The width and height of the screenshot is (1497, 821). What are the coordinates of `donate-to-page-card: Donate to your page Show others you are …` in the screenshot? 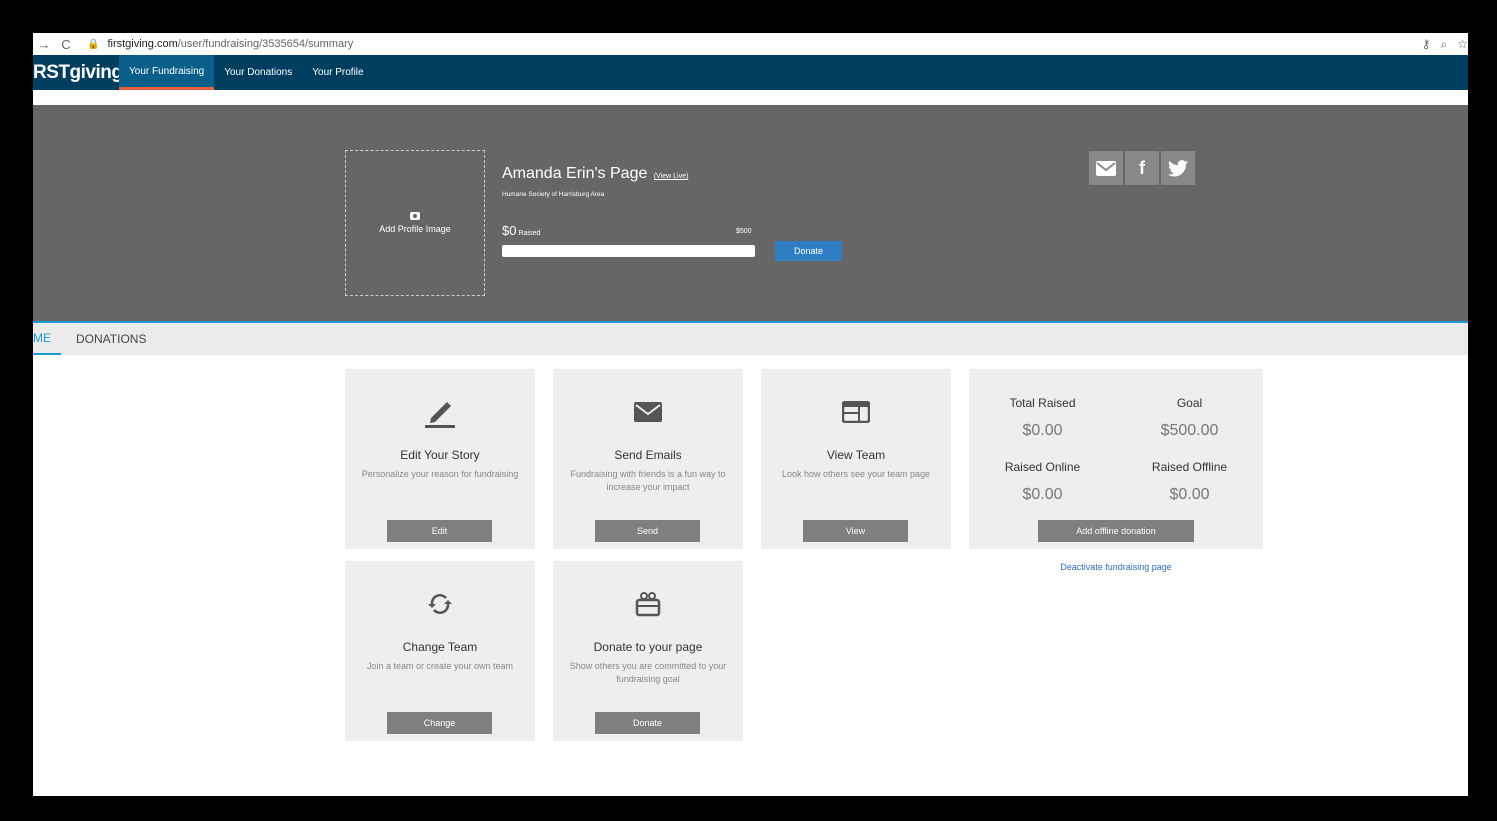 It's located at (648, 651).